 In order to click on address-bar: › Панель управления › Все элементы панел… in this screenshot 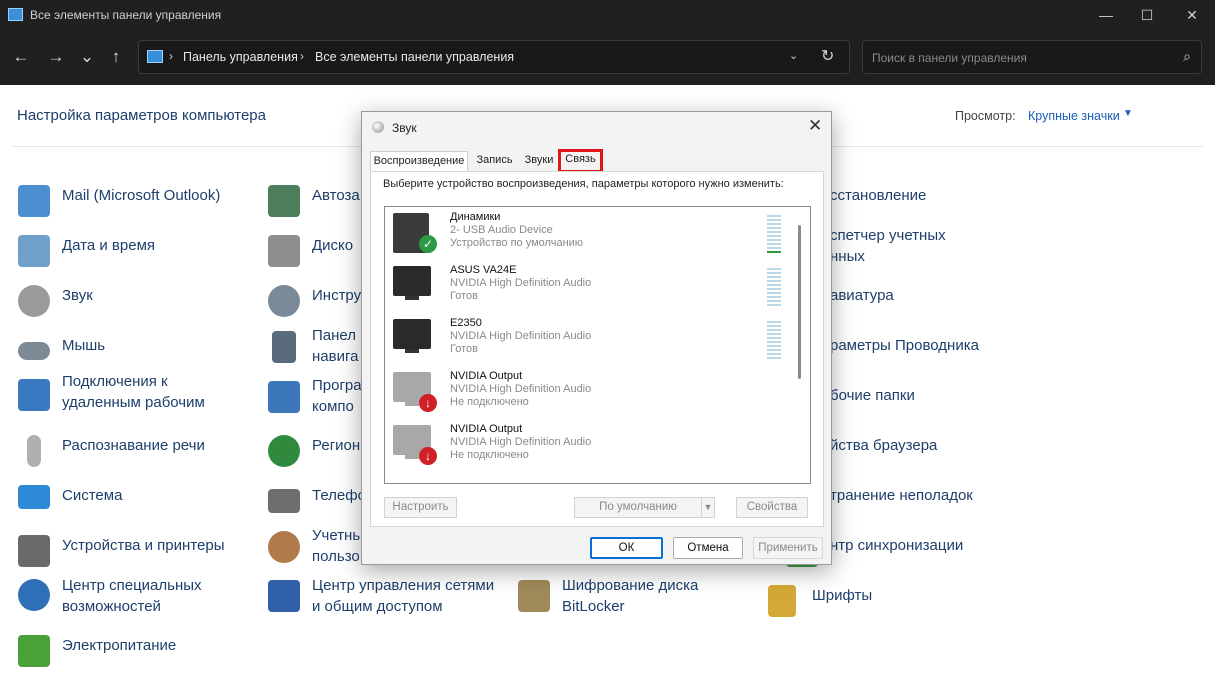, I will do `click(494, 57)`.